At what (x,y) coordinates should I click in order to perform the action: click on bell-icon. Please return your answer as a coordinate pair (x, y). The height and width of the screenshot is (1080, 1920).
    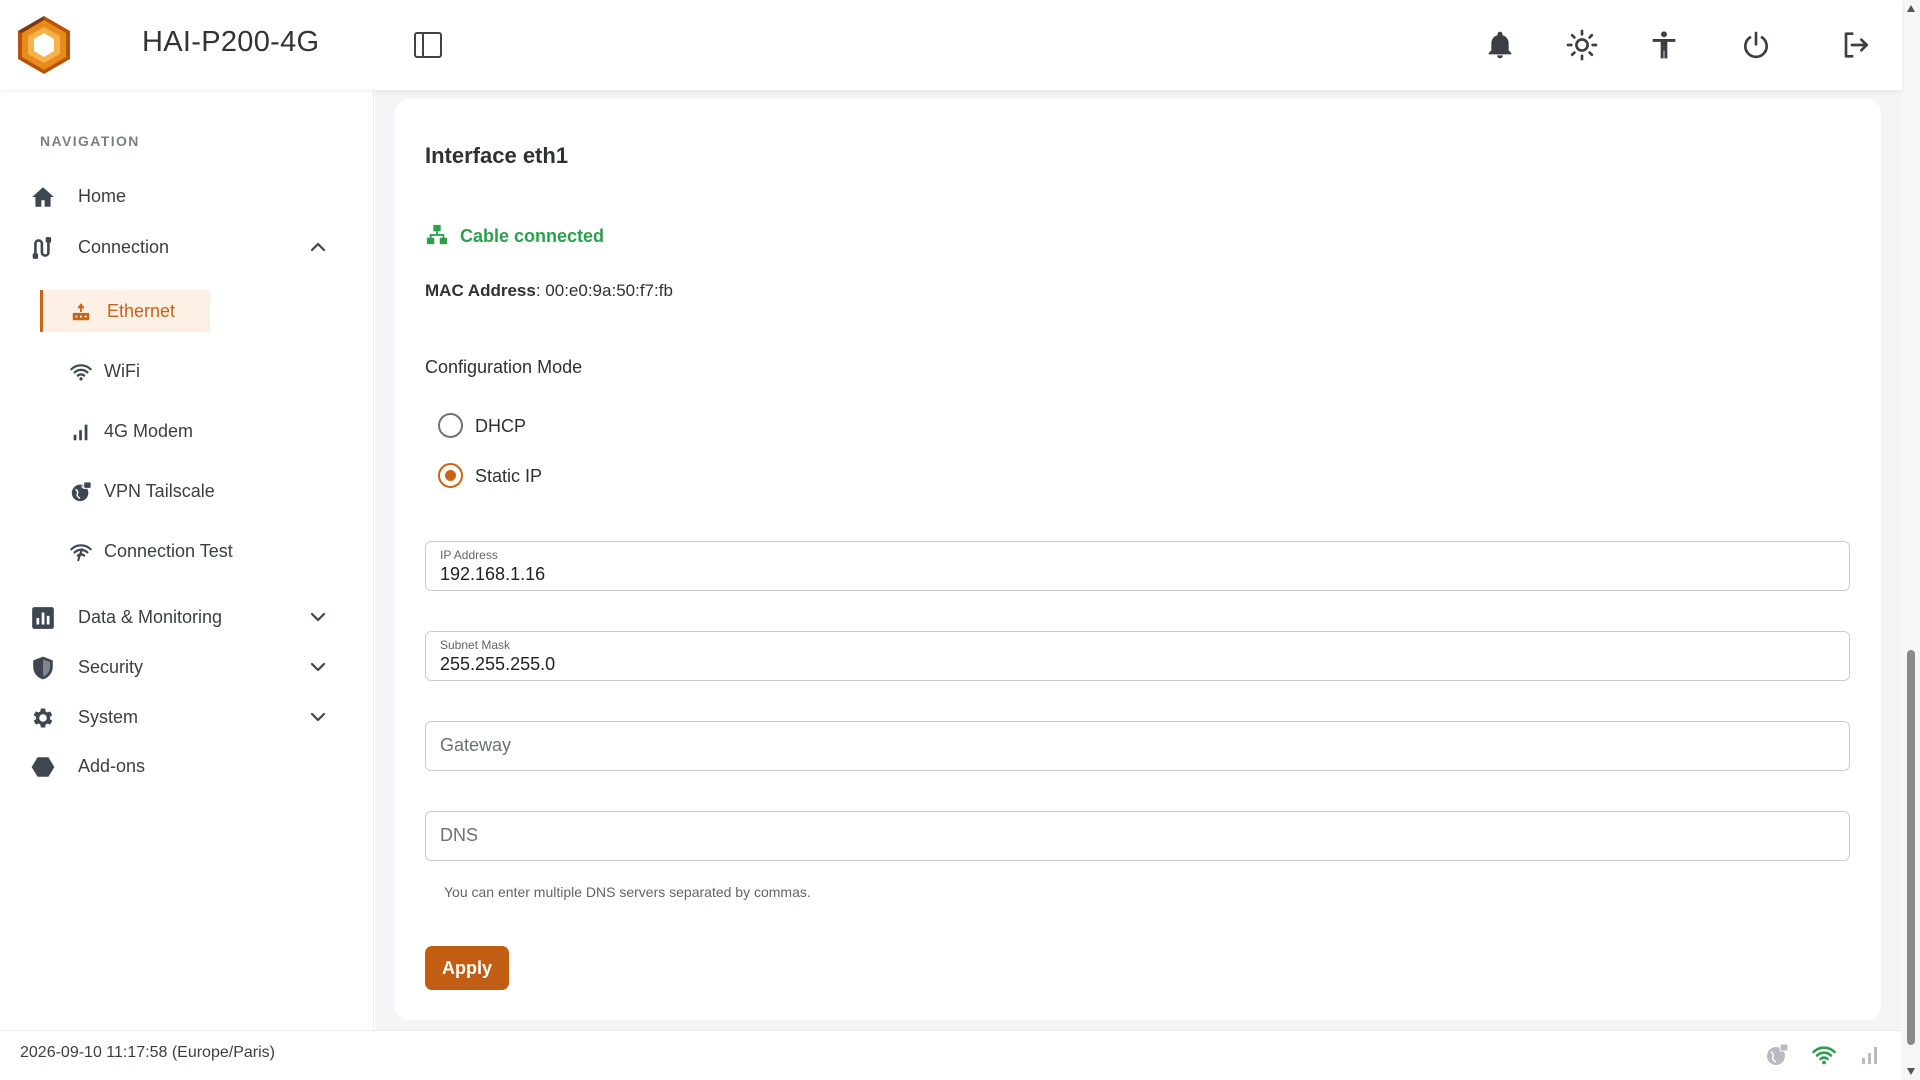
    Looking at the image, I should click on (1500, 45).